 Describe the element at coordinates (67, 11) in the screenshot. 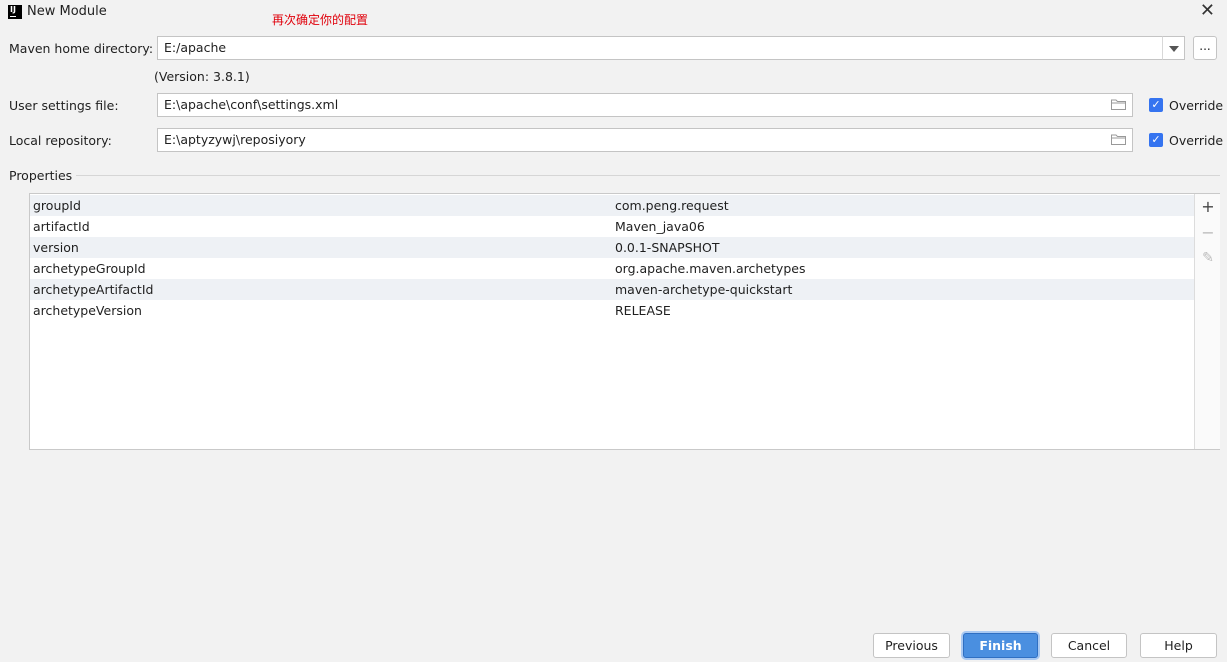

I see `window-title: New Module` at that location.